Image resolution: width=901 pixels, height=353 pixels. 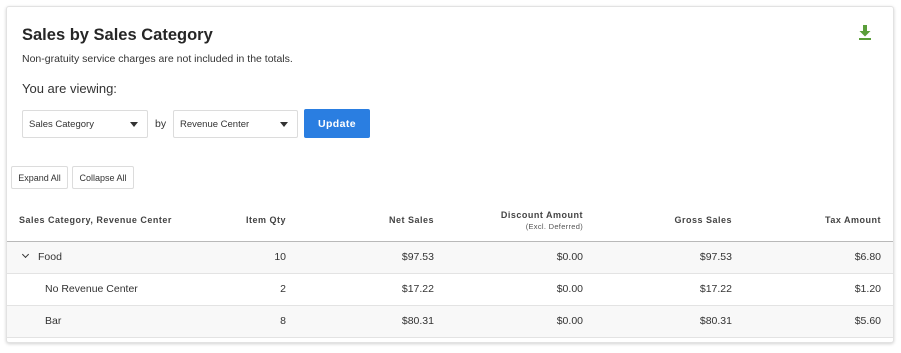 I want to click on column-header-net-sales: Net Sales, so click(x=372, y=221).